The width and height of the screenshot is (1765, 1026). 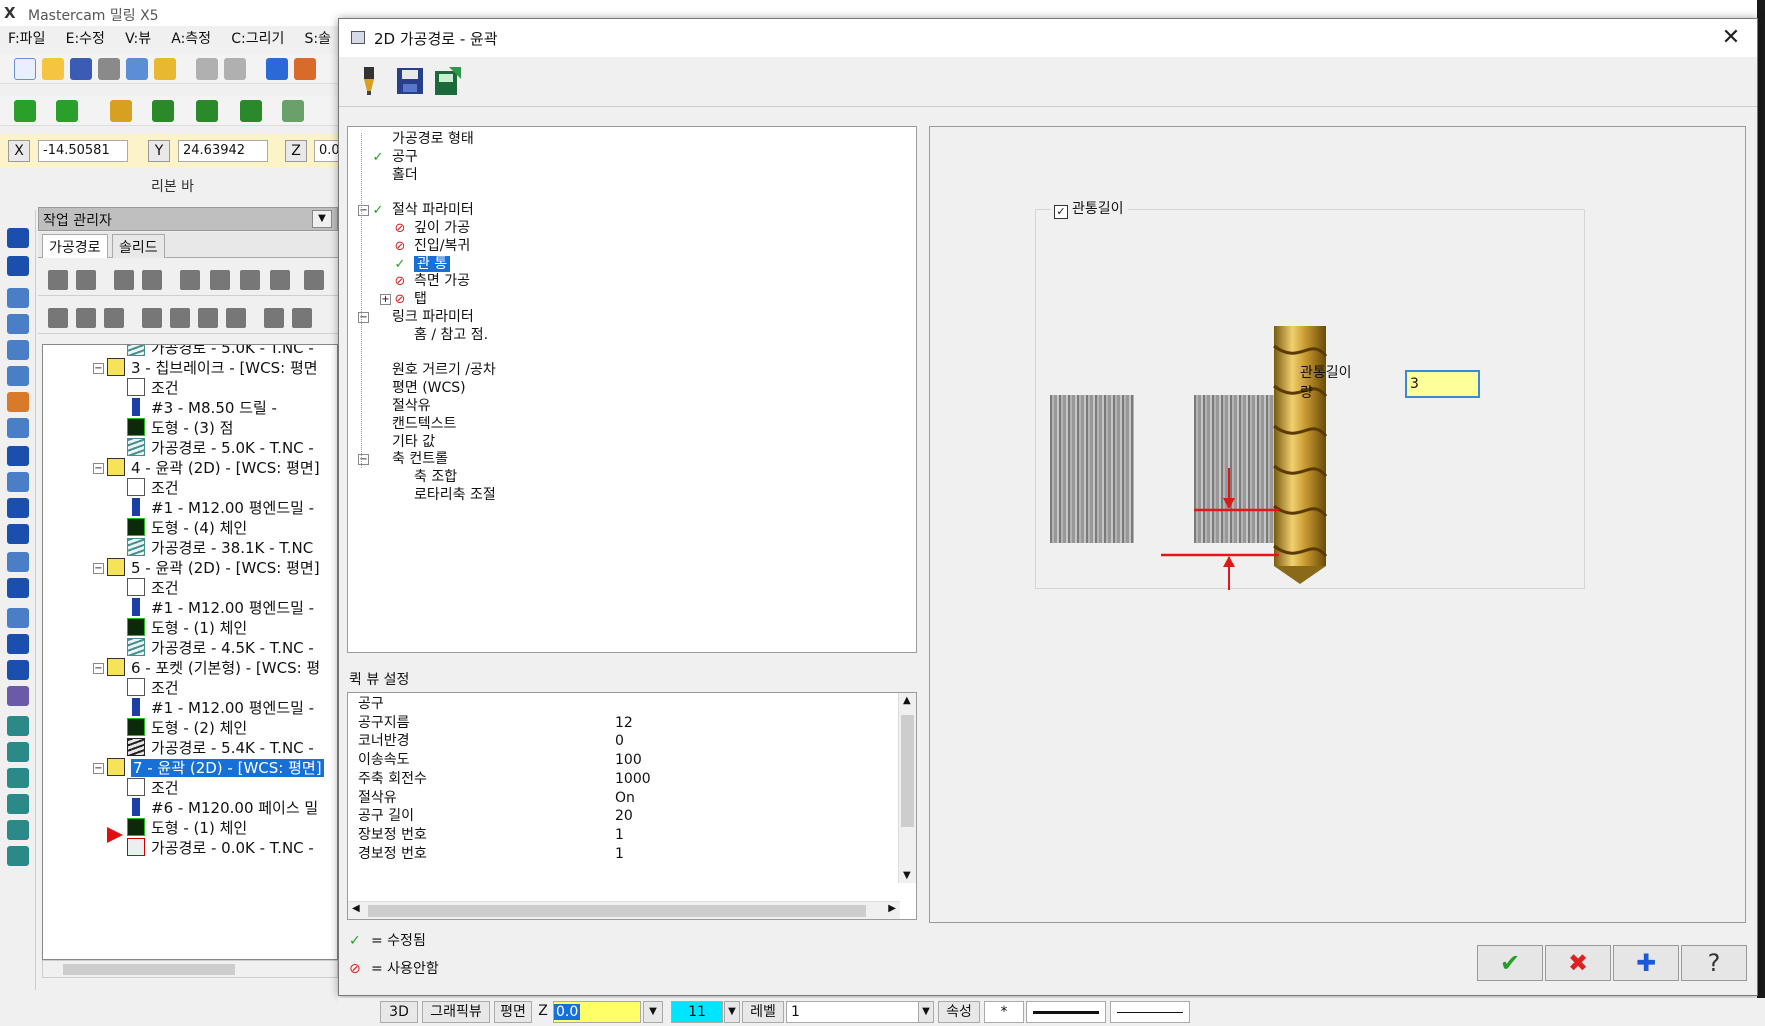 What do you see at coordinates (121, 111) in the screenshot?
I see `circle-icon` at bounding box center [121, 111].